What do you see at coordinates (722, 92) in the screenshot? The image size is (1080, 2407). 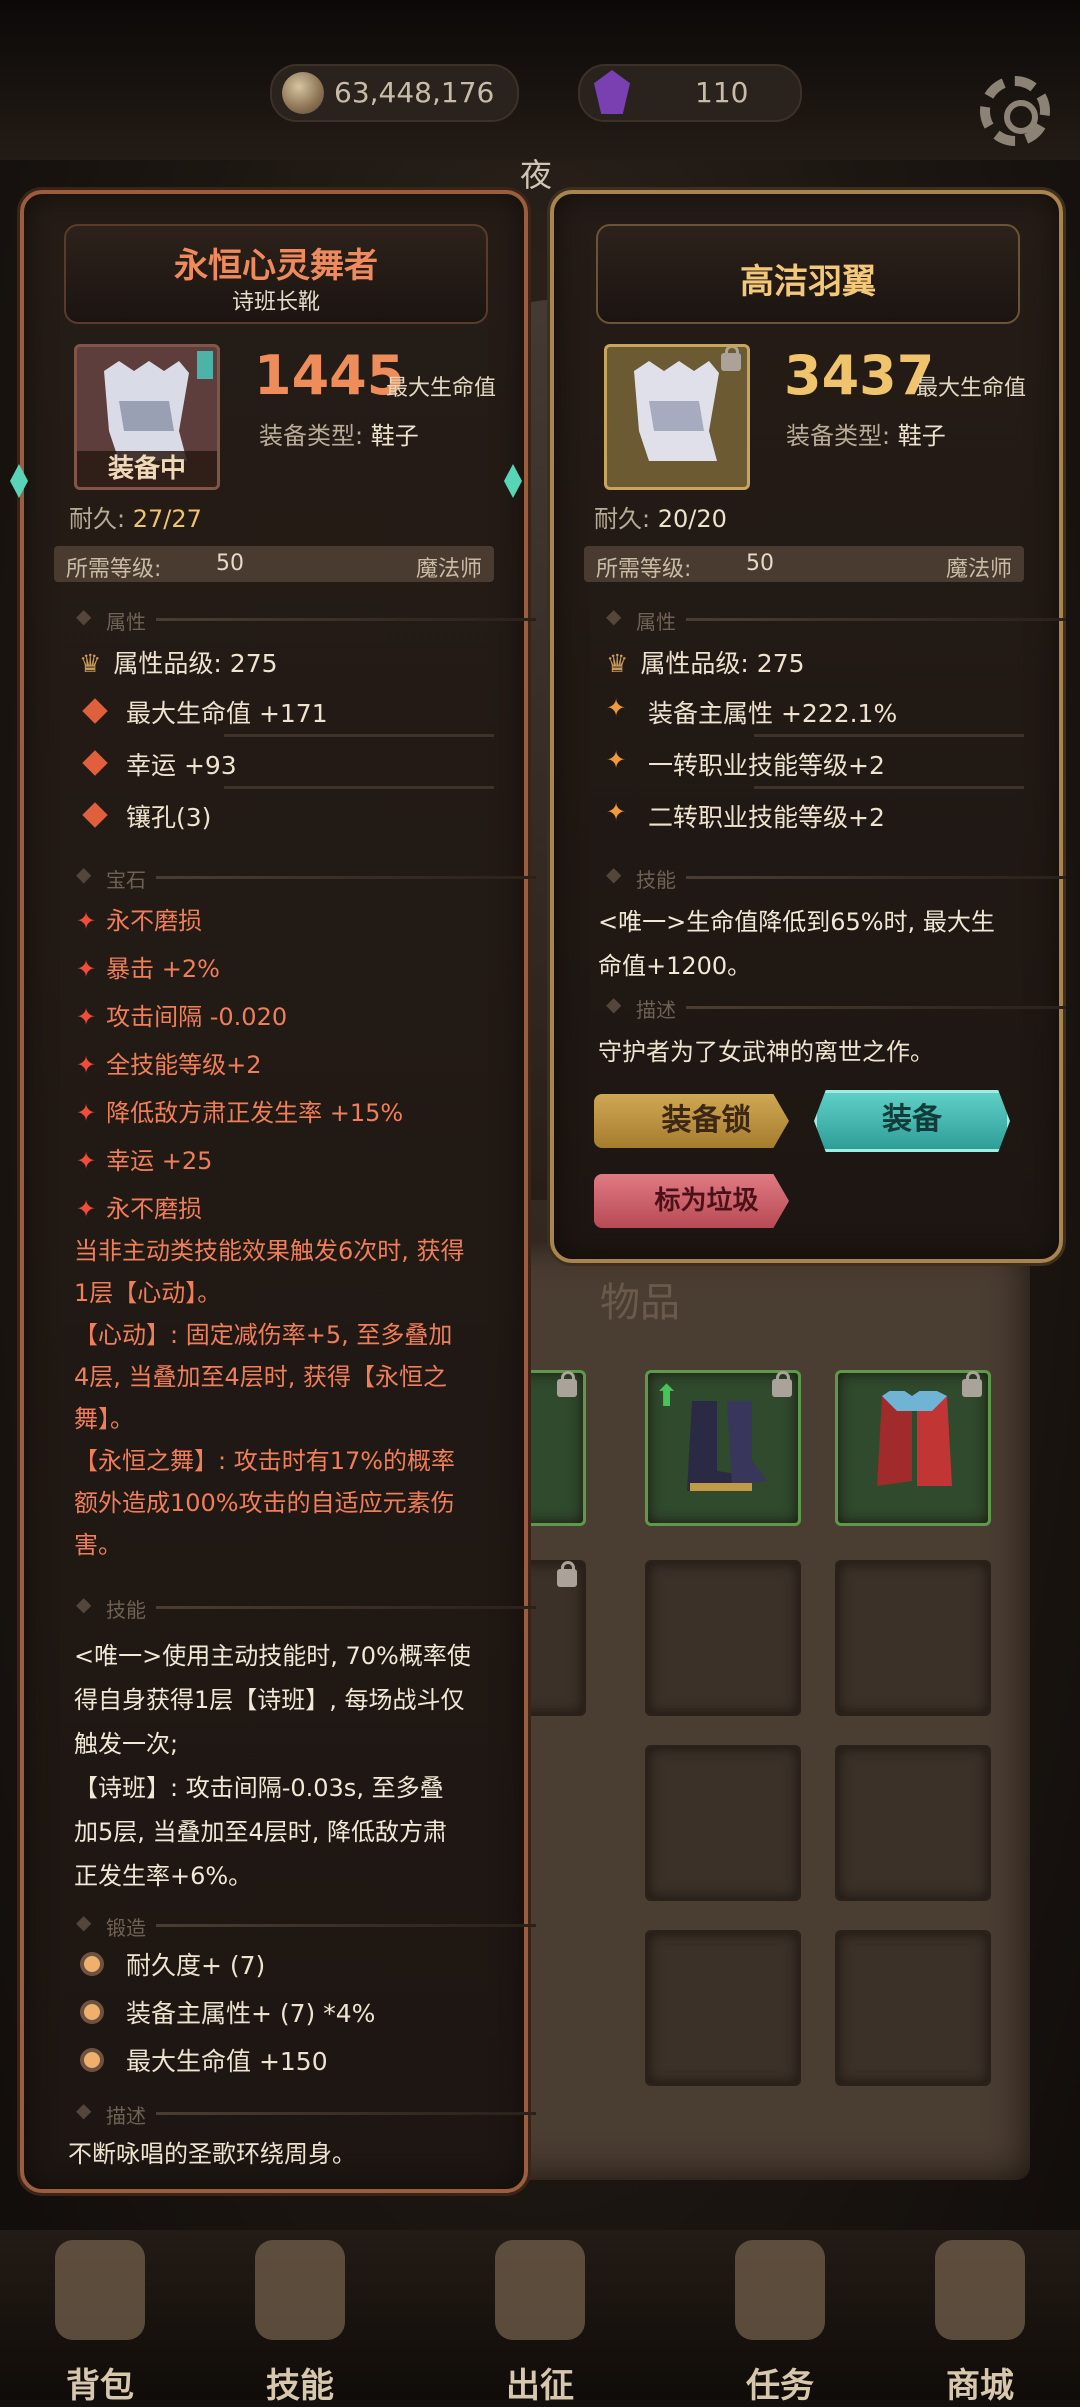 I see `gem-amount: 110` at bounding box center [722, 92].